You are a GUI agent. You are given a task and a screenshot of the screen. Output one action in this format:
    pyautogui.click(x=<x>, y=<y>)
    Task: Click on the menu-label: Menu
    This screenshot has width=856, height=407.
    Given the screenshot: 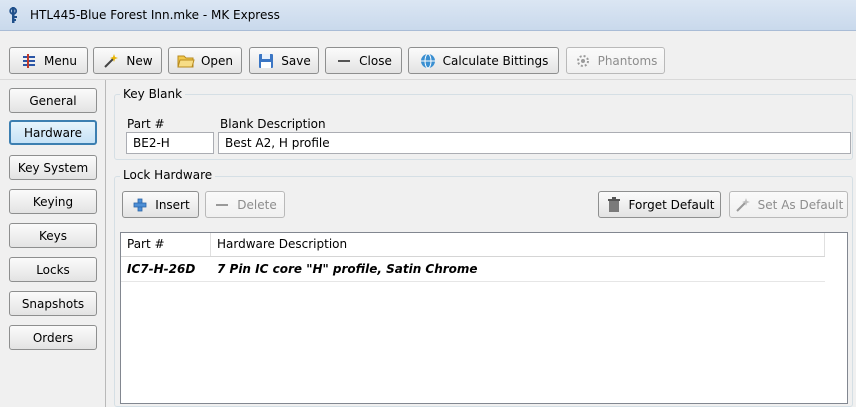 What is the action you would take?
    pyautogui.click(x=60, y=60)
    